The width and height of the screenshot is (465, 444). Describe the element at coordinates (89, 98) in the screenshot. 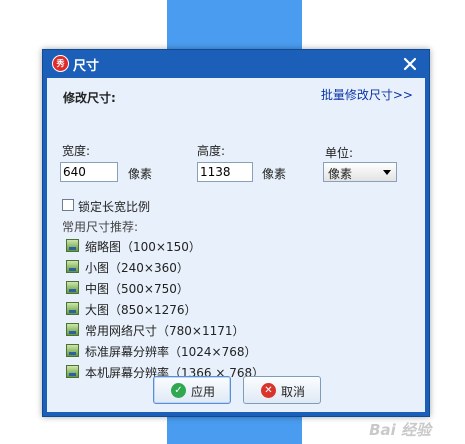

I see `section-title: 修改尺寸:` at that location.